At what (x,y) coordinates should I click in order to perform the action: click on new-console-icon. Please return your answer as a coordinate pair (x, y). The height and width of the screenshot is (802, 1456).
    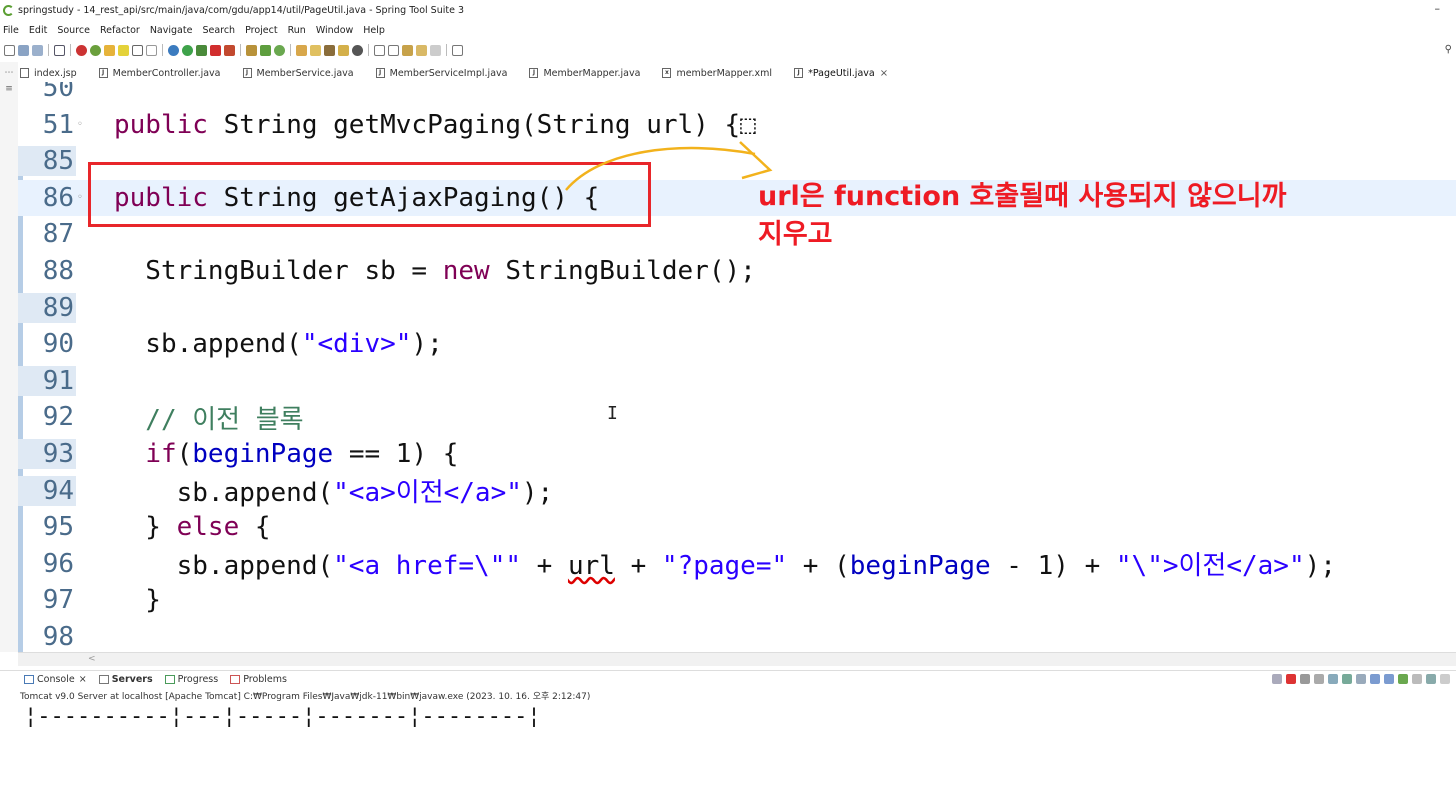
    Looking at the image, I should click on (1431, 679).